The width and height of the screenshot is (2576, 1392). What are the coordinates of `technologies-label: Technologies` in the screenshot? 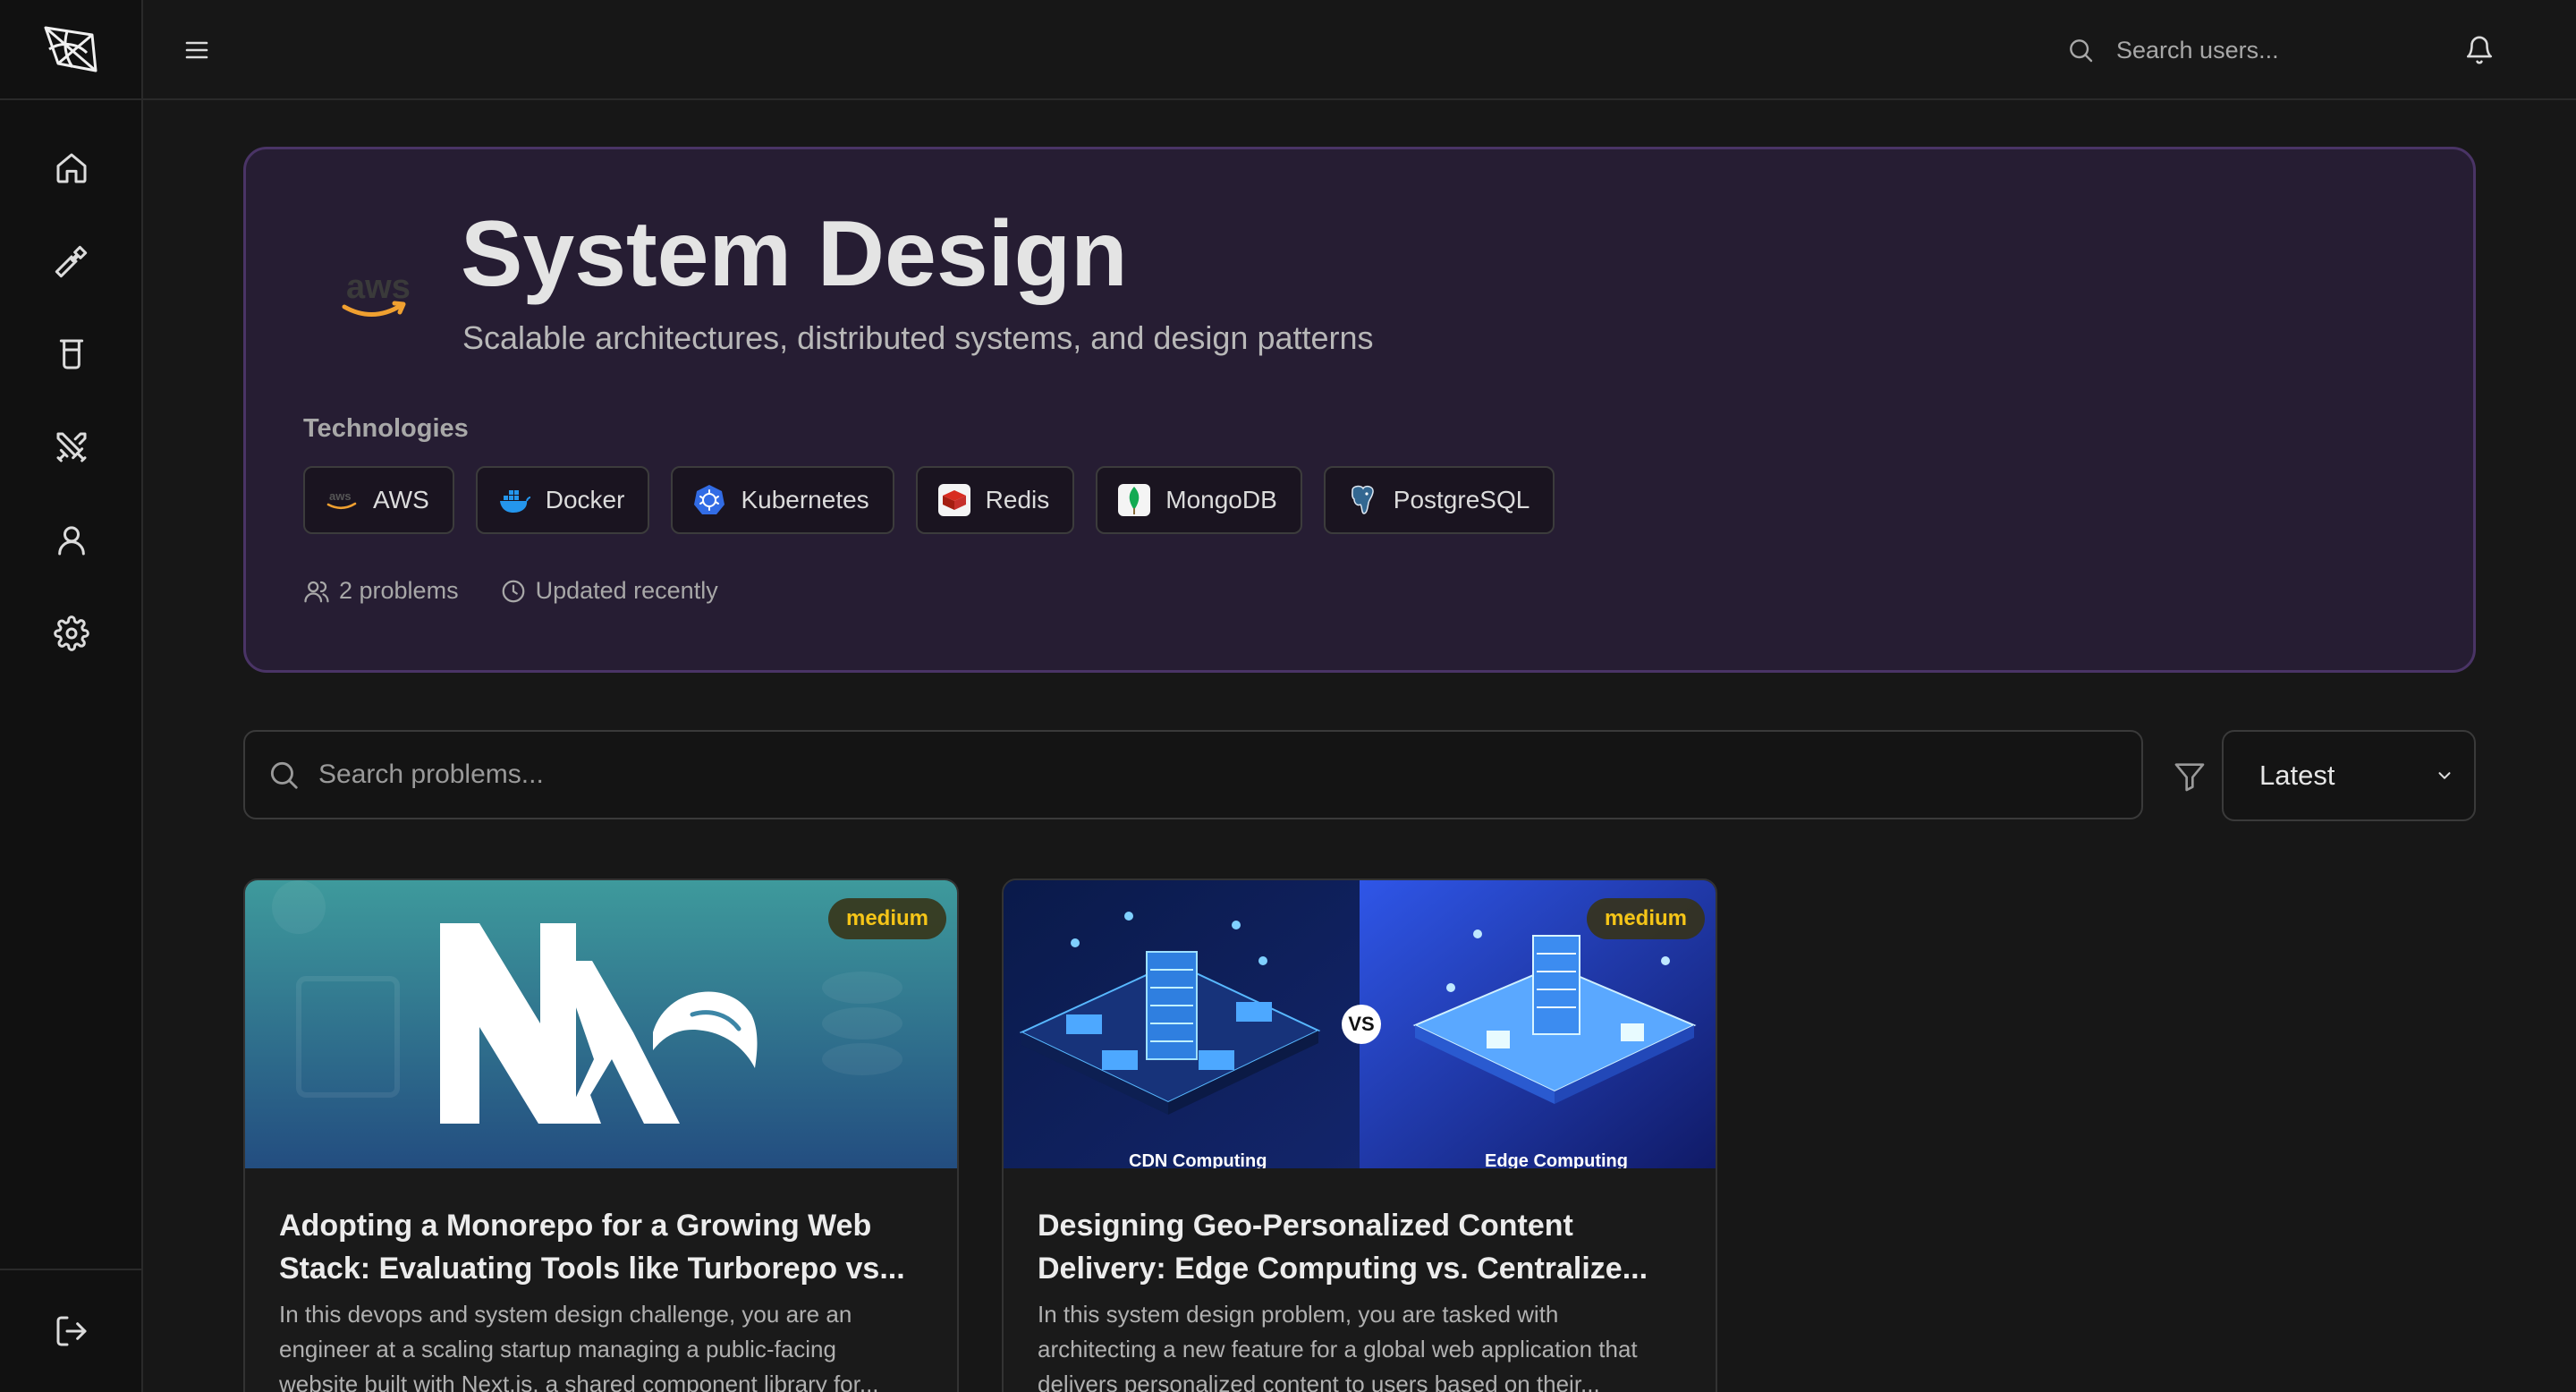 It's located at (386, 428).